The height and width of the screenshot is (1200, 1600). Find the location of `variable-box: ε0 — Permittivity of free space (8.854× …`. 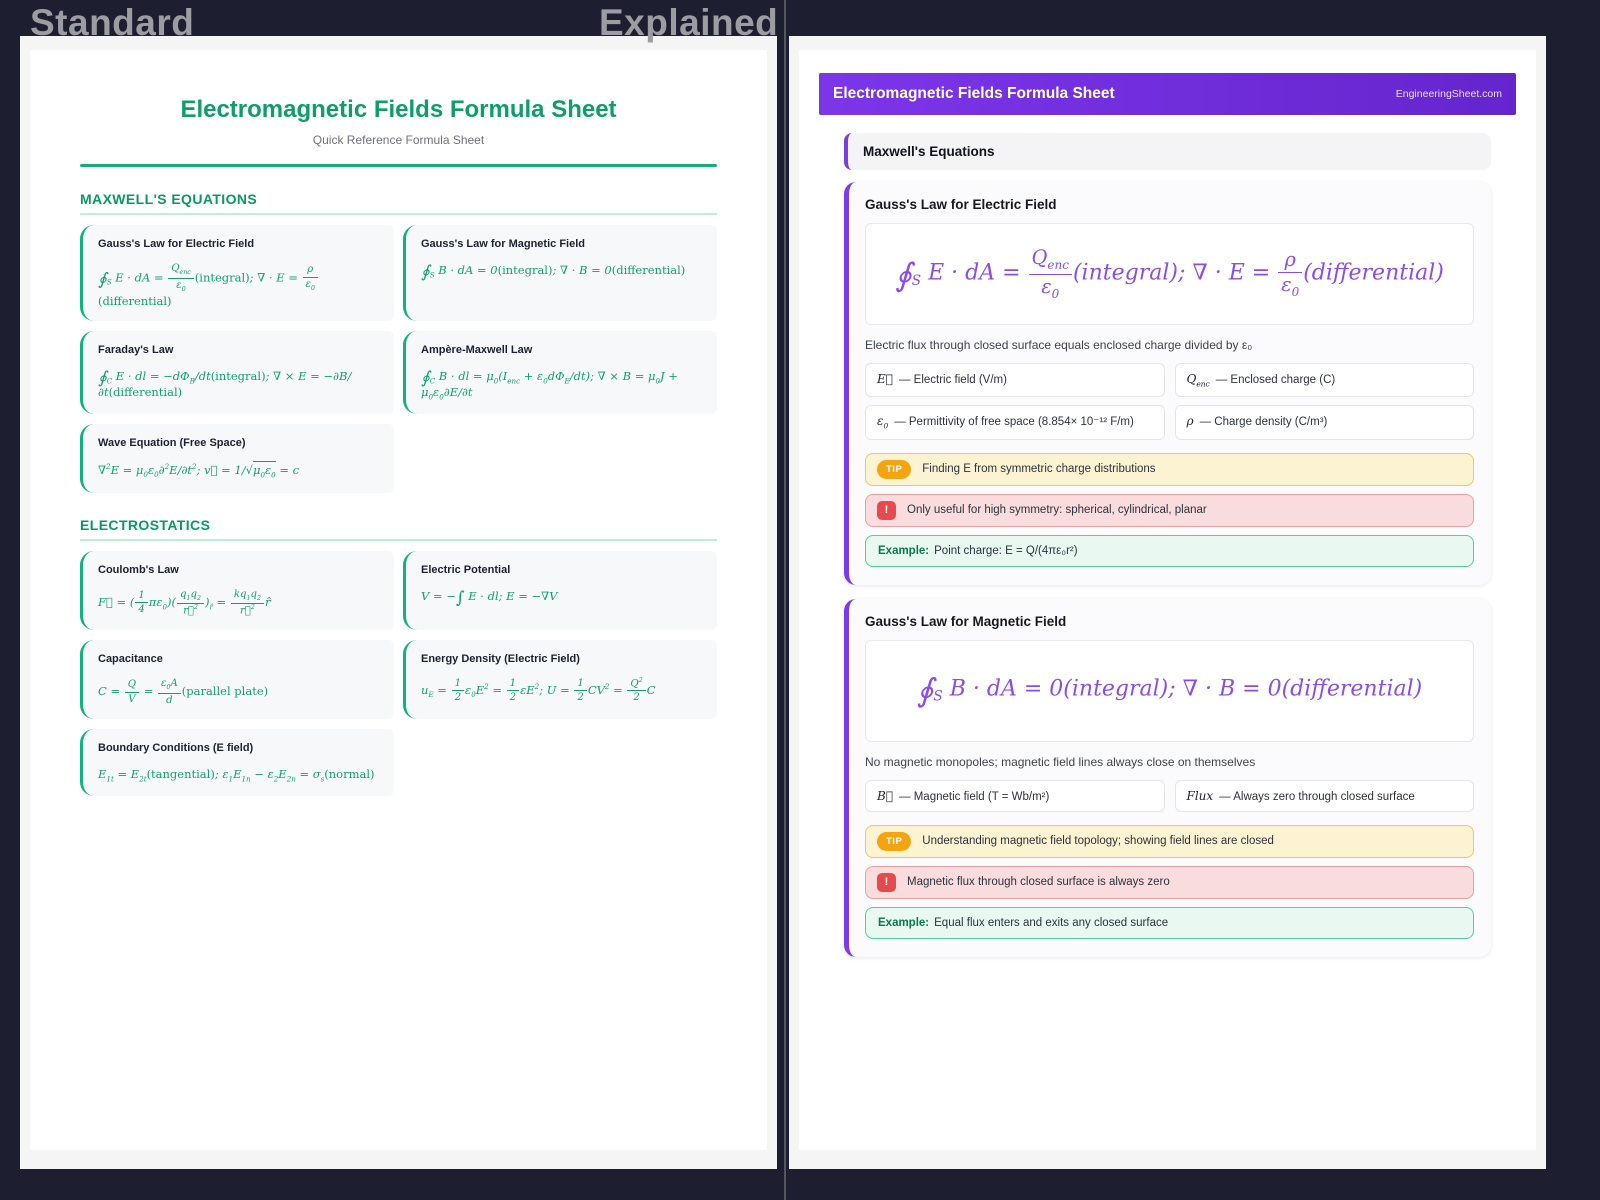

variable-box: ε0 — Permittivity of free space (8.854× … is located at coordinates (1015, 422).